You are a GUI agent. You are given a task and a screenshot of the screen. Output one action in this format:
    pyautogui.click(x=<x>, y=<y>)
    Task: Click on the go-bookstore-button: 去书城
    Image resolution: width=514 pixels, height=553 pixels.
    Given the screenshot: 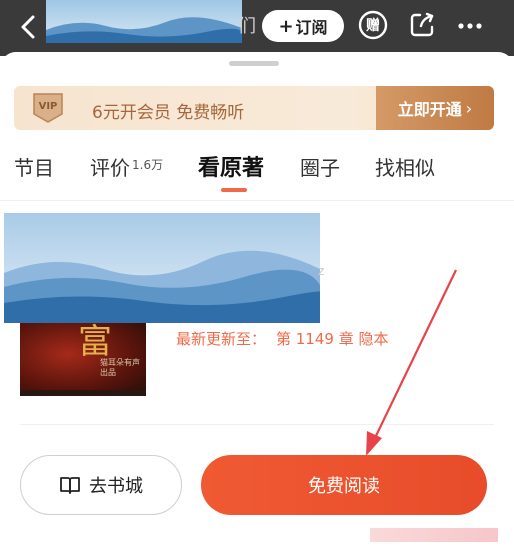 What is the action you would take?
    pyautogui.click(x=101, y=485)
    